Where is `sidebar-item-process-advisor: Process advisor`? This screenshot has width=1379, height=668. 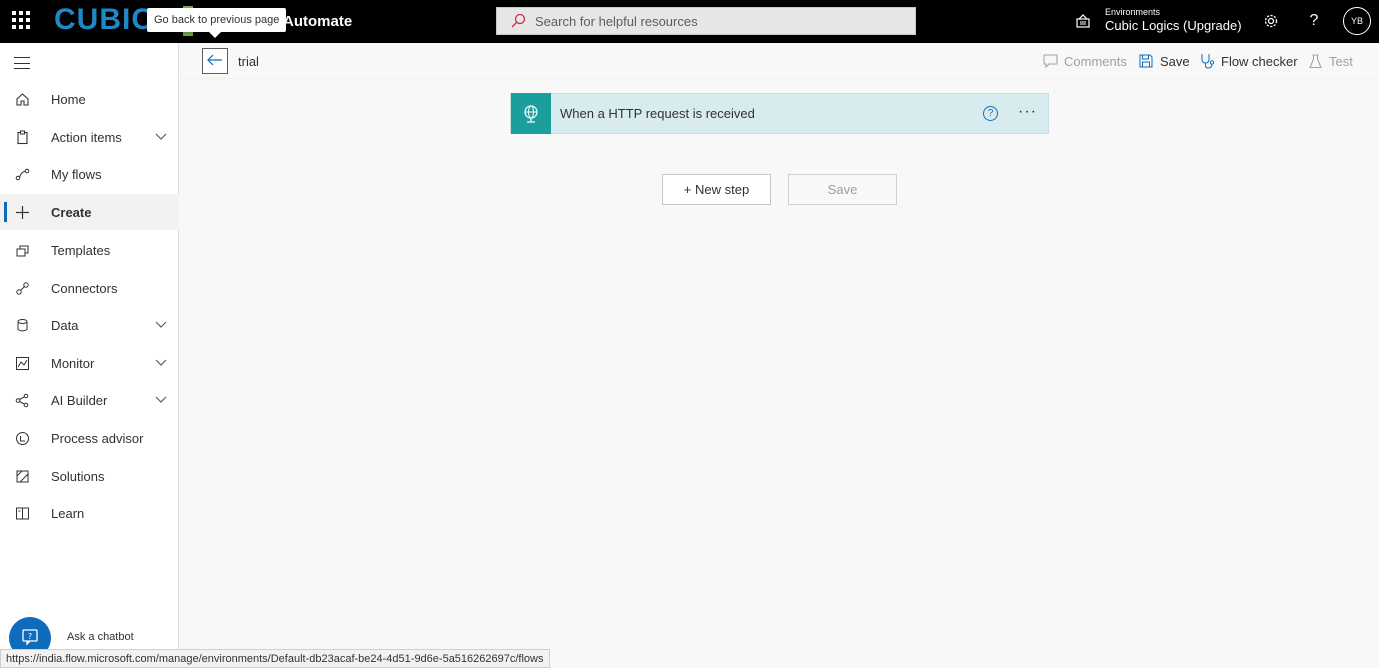 sidebar-item-process-advisor: Process advisor is located at coordinates (89, 438).